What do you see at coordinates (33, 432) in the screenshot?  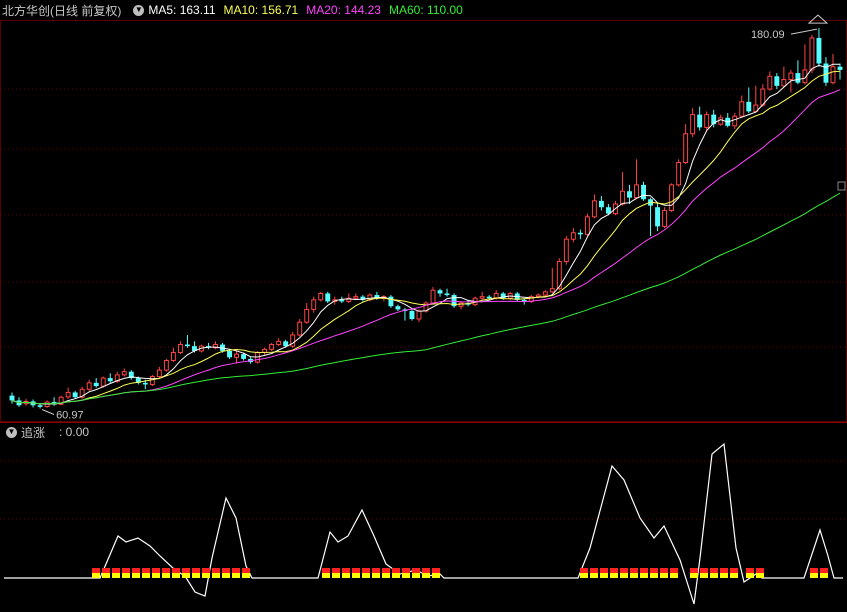 I see `indicator-name: 追涨` at bounding box center [33, 432].